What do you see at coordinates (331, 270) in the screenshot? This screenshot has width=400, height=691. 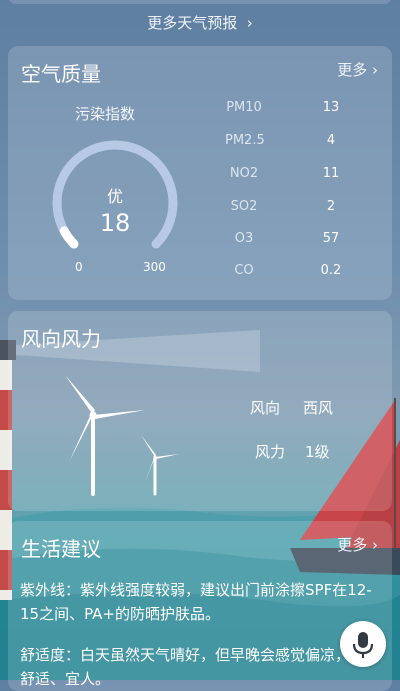 I see `pollutant-value: 0.2` at bounding box center [331, 270].